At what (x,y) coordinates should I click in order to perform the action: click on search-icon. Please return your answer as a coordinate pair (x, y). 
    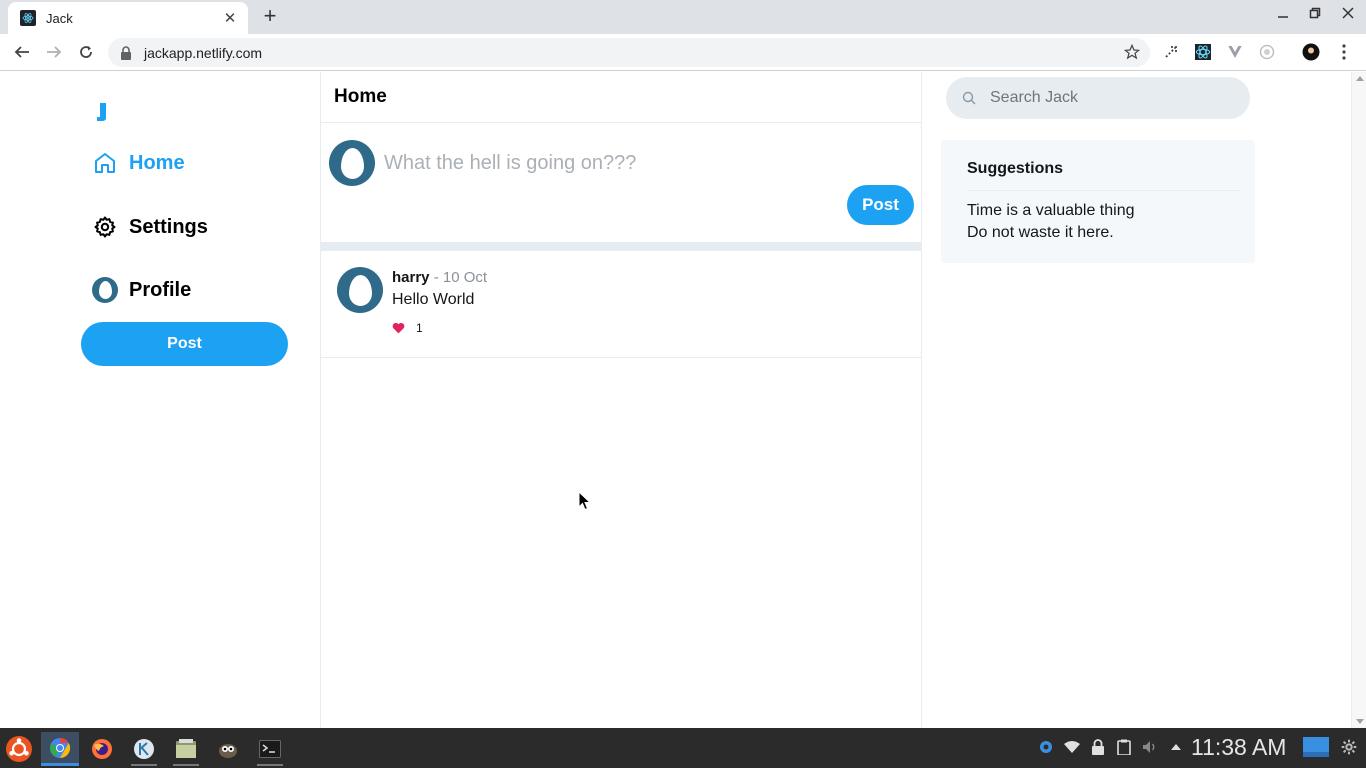
    Looking at the image, I should click on (969, 98).